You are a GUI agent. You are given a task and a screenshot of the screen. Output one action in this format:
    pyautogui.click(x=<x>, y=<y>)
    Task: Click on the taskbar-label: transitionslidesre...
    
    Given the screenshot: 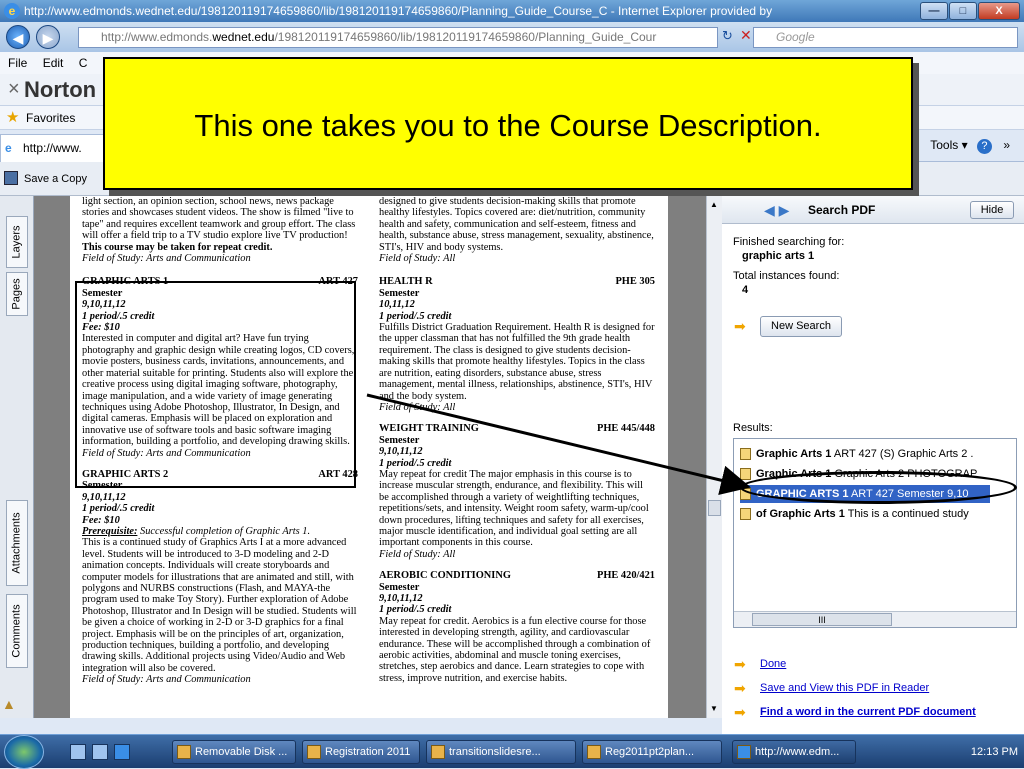 What is the action you would take?
    pyautogui.click(x=495, y=752)
    